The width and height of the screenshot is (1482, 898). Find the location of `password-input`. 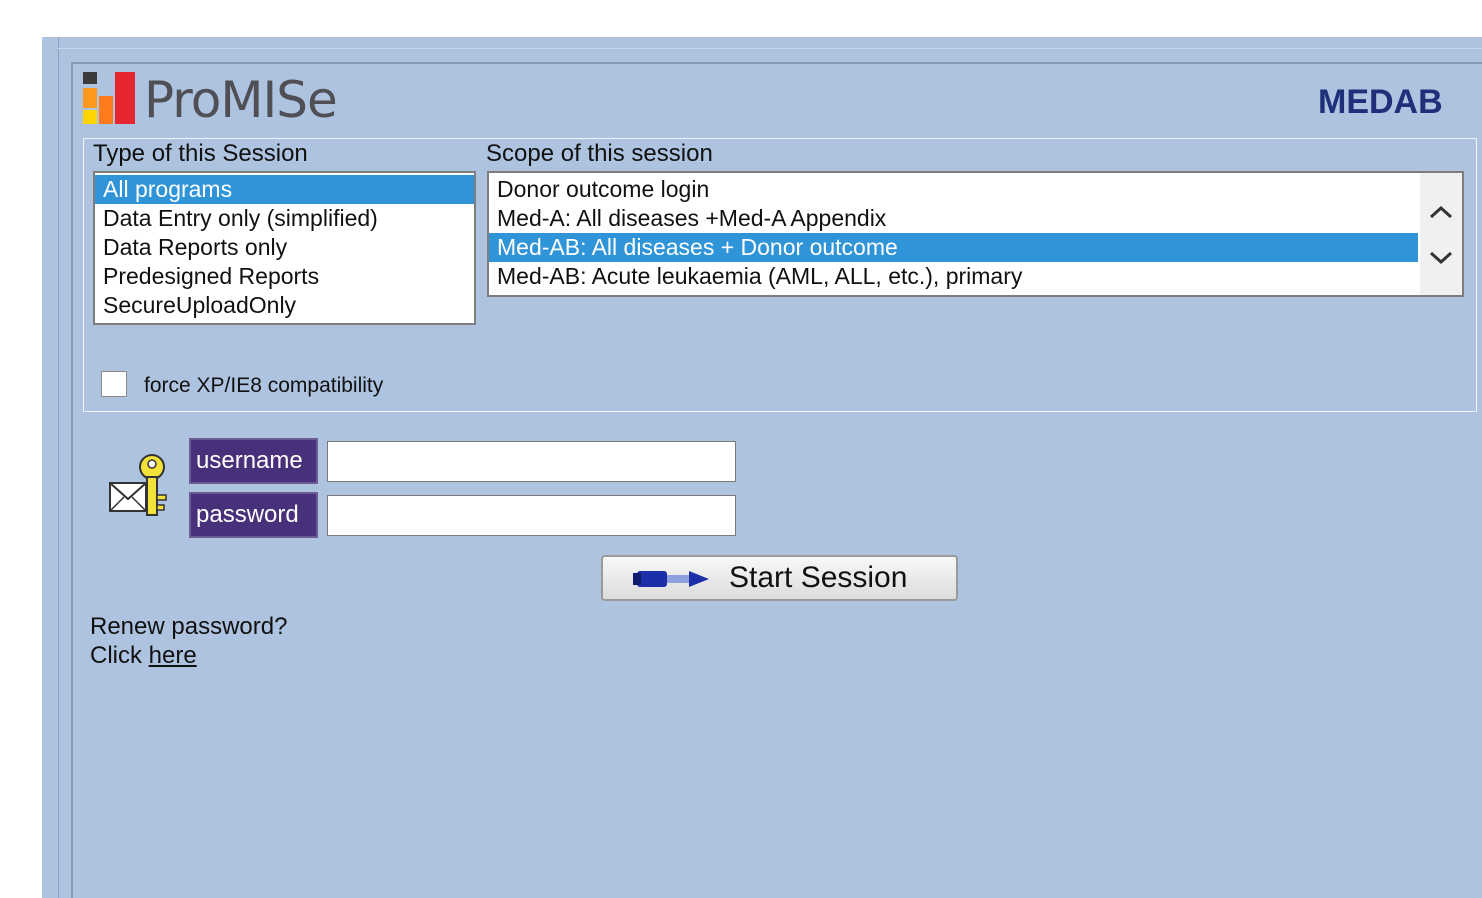

password-input is located at coordinates (531, 515).